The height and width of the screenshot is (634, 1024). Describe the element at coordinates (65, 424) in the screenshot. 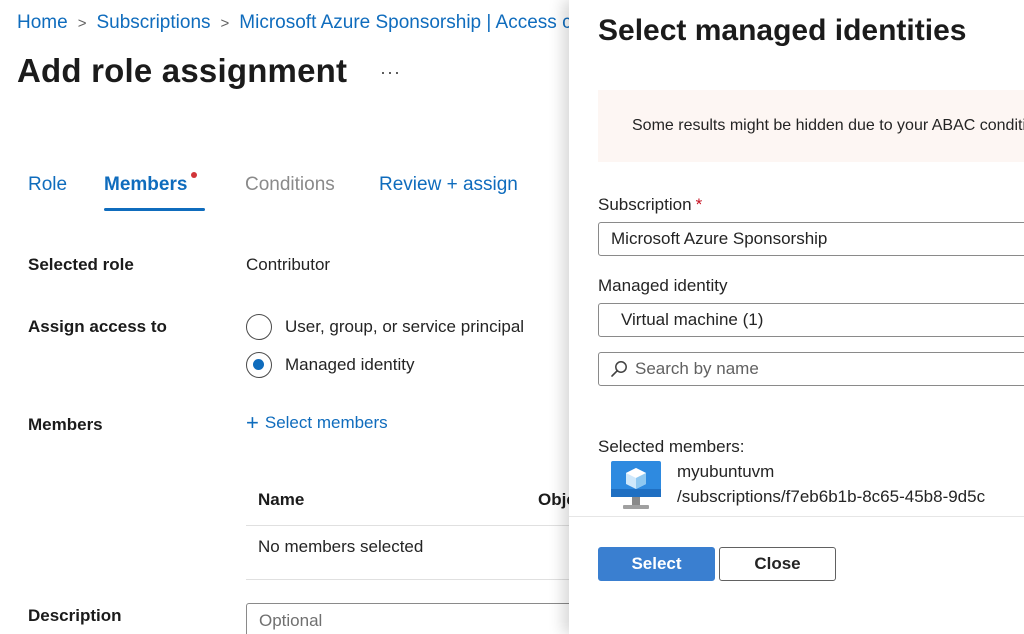

I see `members-label: Members` at that location.